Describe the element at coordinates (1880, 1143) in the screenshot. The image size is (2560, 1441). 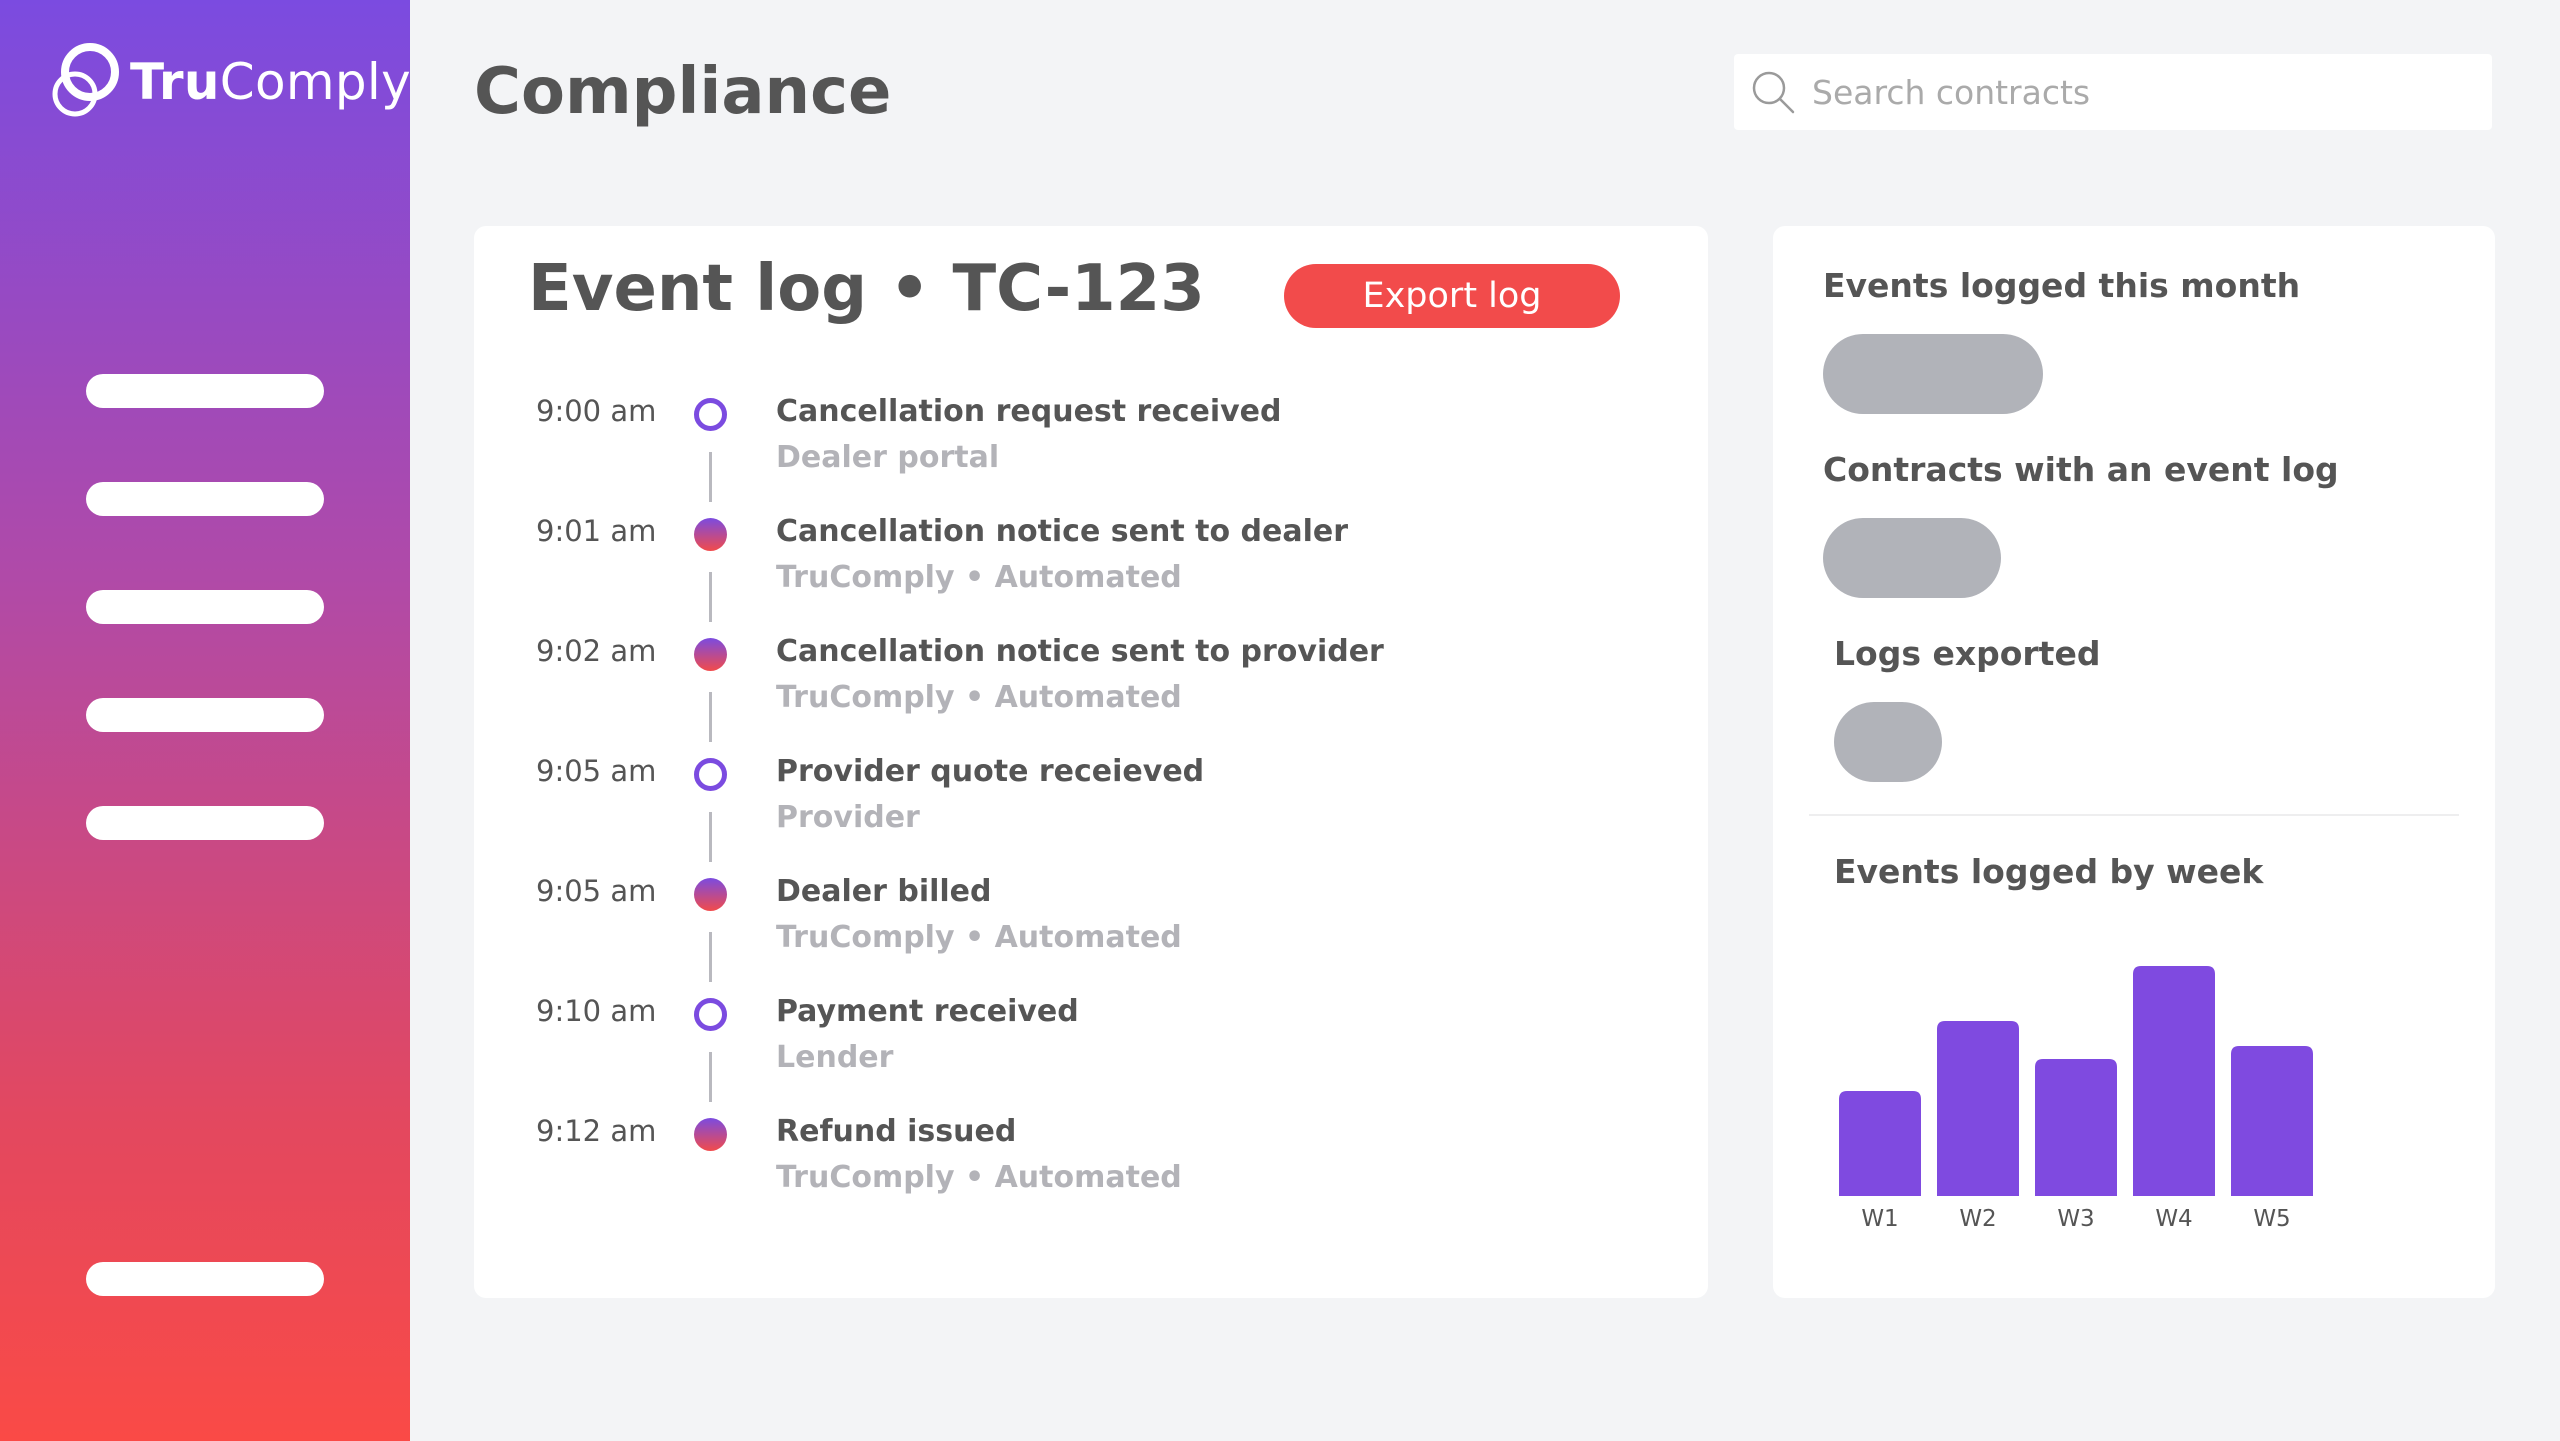
I see `chart-bar-w1` at that location.